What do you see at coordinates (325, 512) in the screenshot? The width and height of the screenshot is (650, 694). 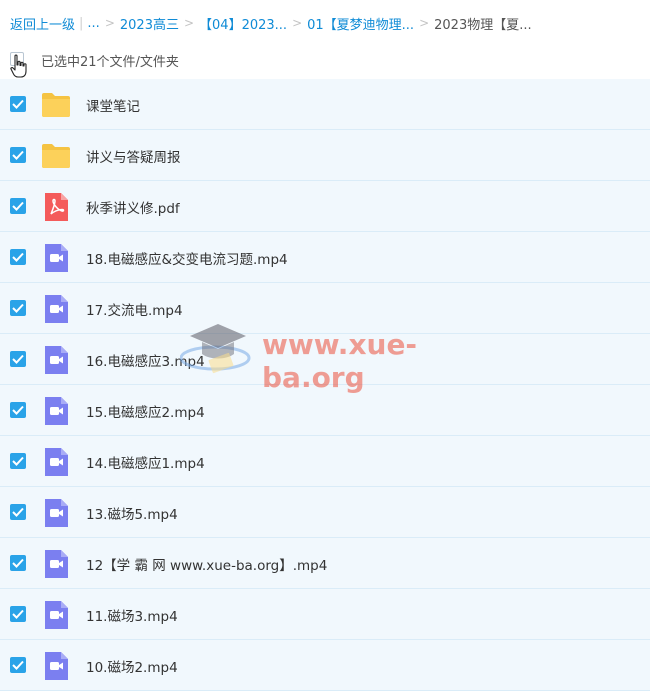 I see `file-row: 13.磁场5.mp4` at bounding box center [325, 512].